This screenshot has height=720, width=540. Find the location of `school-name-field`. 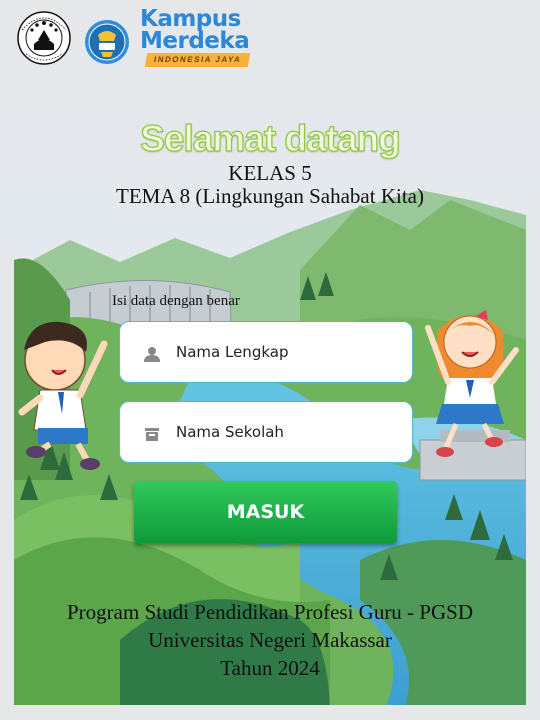

school-name-field is located at coordinates (266, 432).